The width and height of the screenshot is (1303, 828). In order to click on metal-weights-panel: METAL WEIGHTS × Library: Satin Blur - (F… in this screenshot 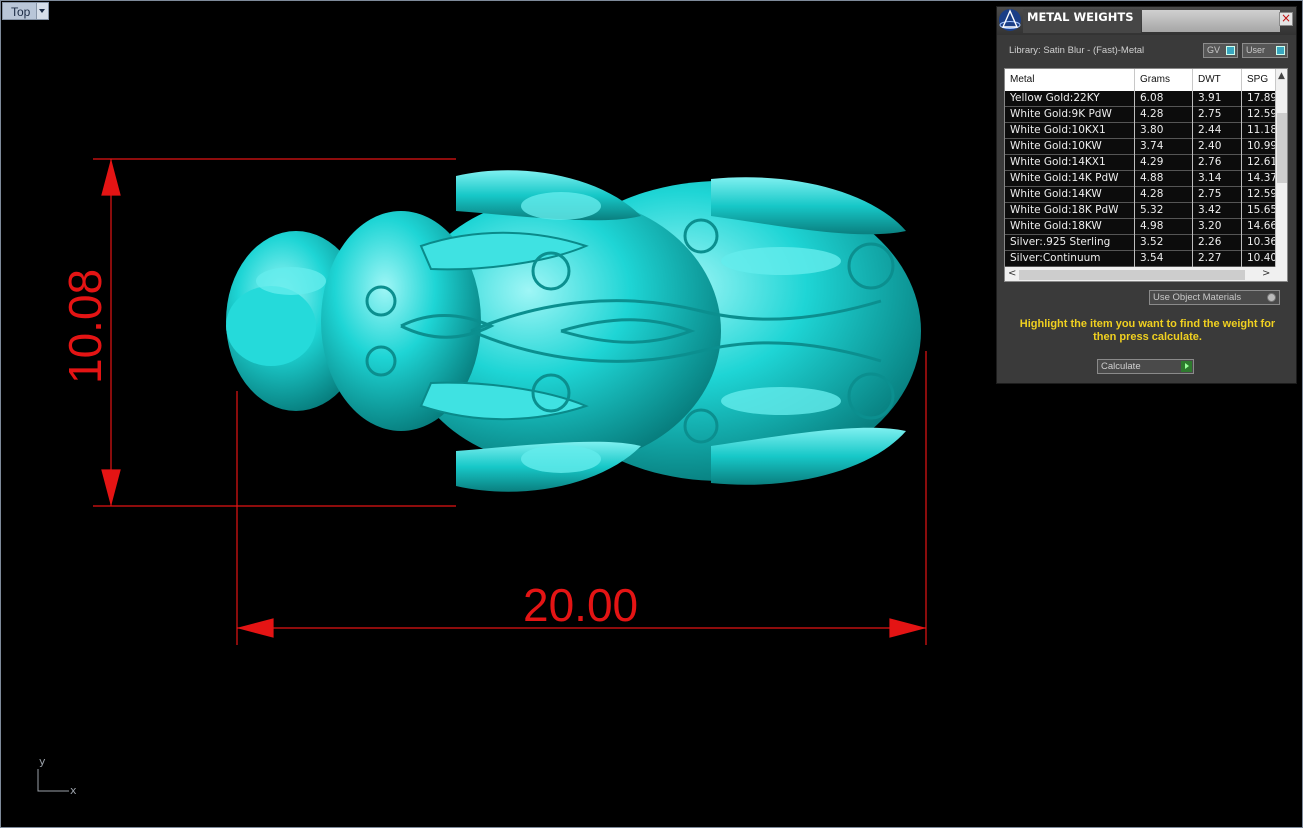, I will do `click(1146, 195)`.